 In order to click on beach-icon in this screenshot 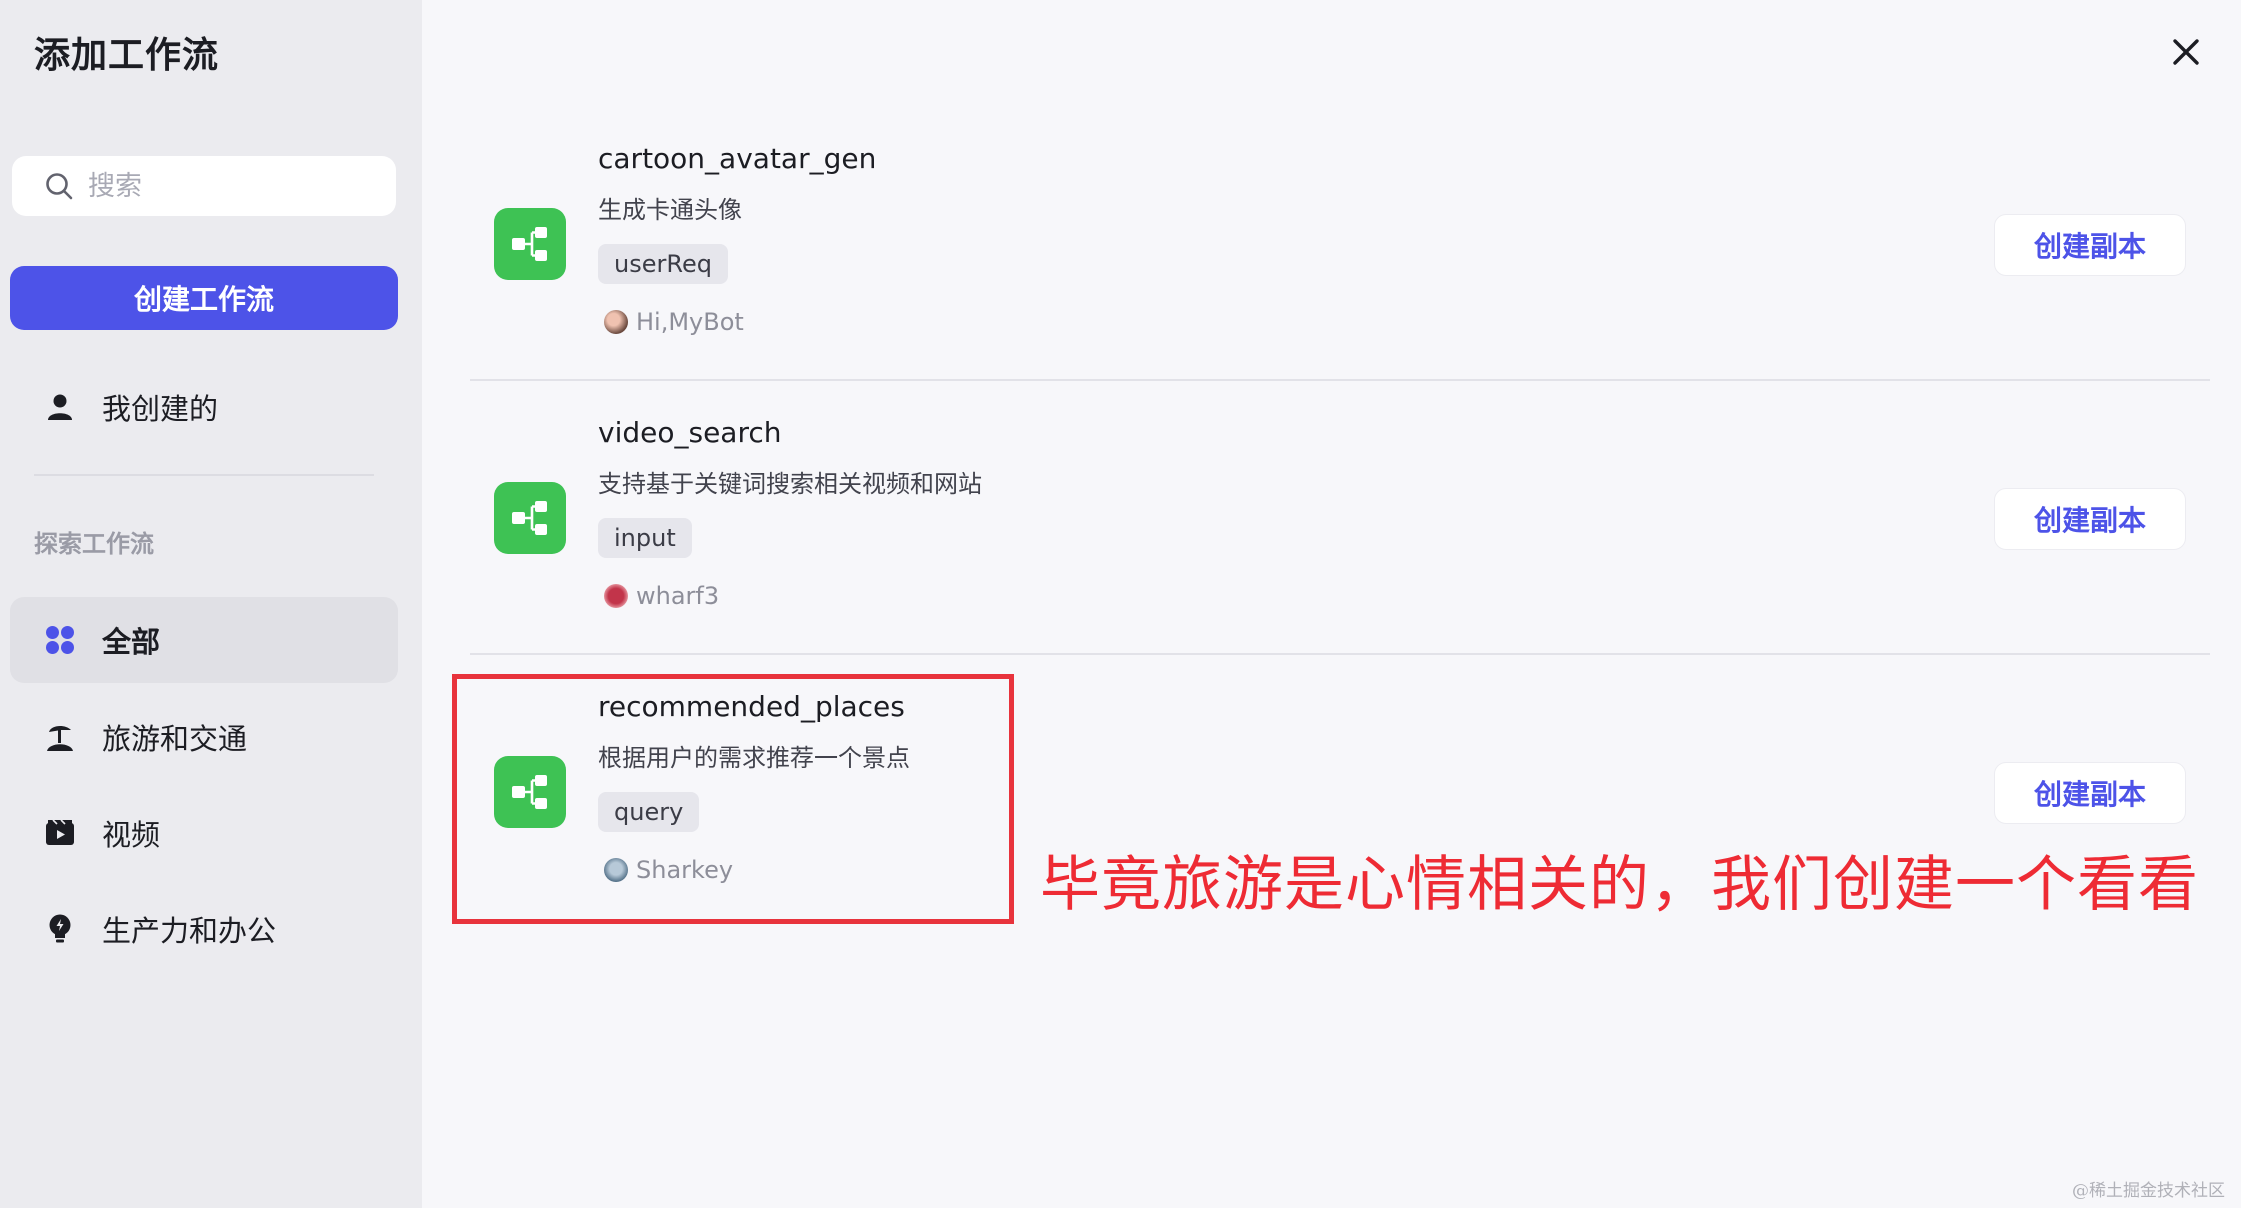, I will do `click(60, 737)`.